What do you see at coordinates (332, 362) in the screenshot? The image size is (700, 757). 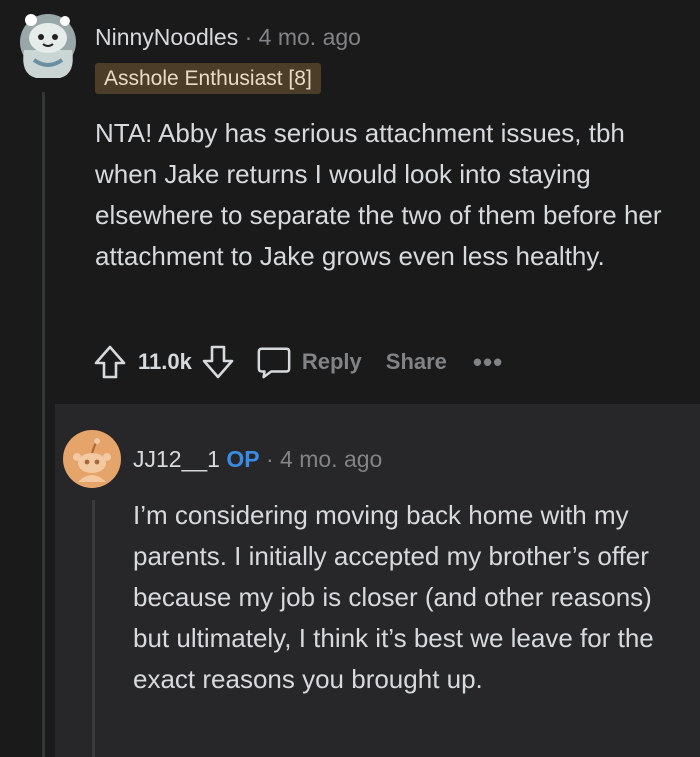 I see `reply-button: Reply` at bounding box center [332, 362].